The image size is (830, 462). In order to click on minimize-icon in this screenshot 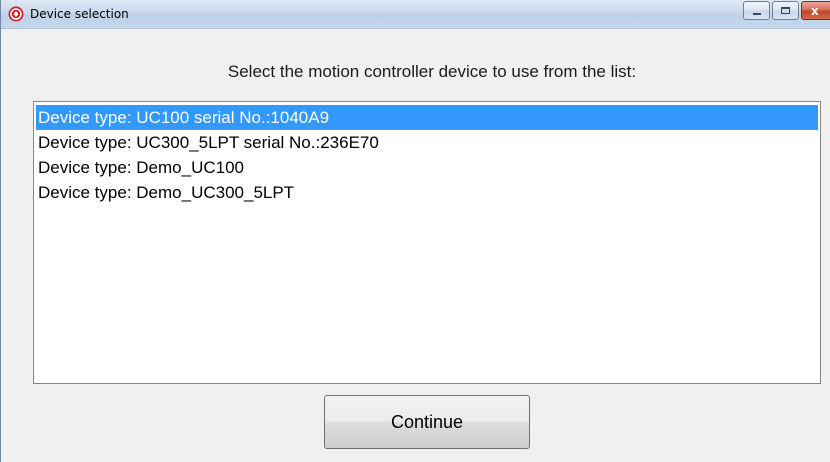, I will do `click(757, 14)`.